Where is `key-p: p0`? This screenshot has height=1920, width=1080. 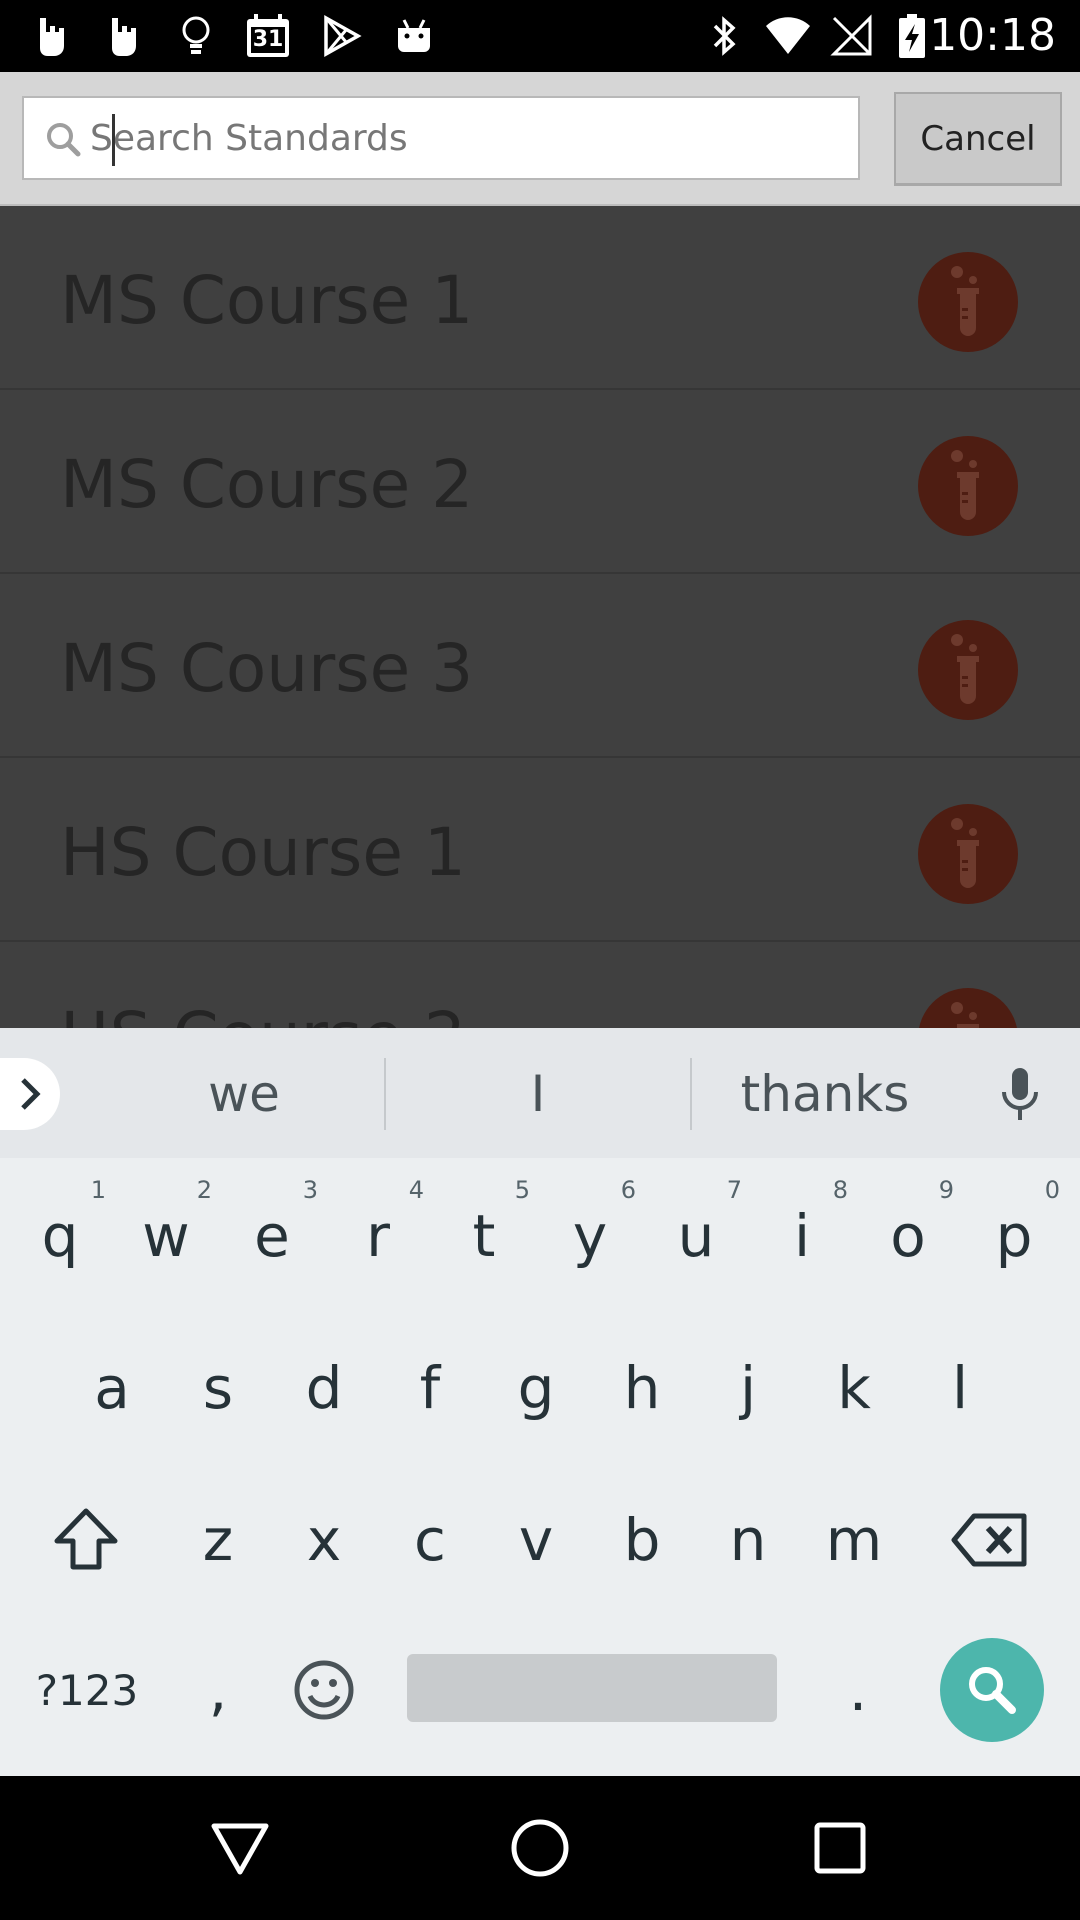
key-p: p0 is located at coordinates (1014, 1236).